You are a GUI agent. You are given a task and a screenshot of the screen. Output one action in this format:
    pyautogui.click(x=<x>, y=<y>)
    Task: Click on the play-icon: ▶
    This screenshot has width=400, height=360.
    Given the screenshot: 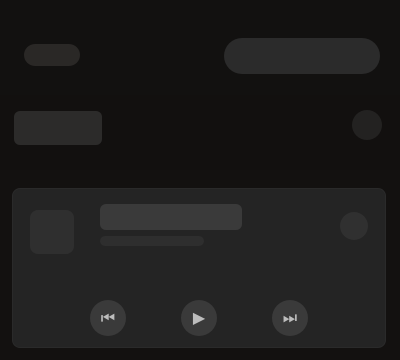 What is the action you would take?
    pyautogui.click(x=199, y=318)
    